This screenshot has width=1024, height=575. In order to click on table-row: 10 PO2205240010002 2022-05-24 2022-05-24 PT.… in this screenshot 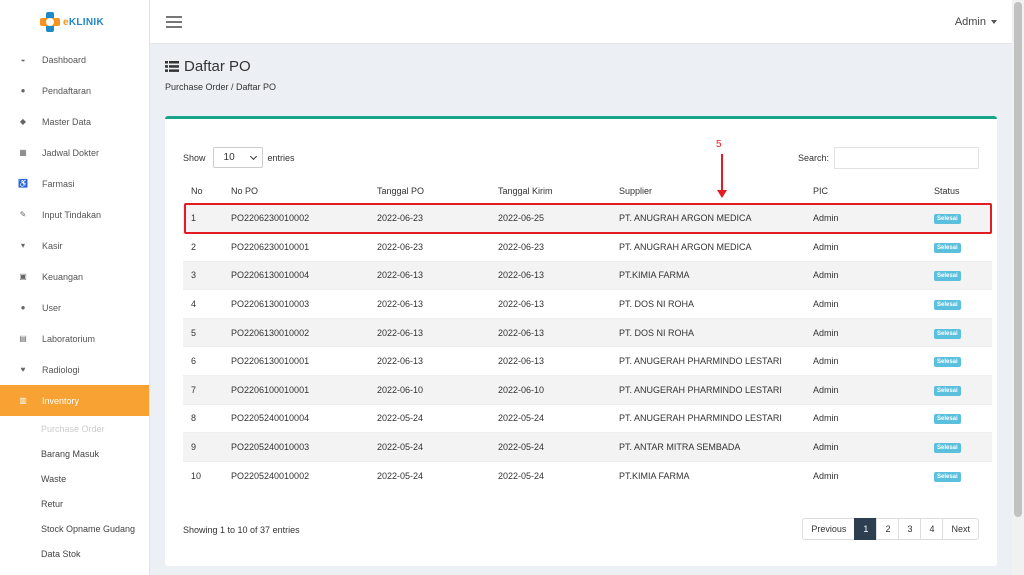, I will do `click(587, 475)`.